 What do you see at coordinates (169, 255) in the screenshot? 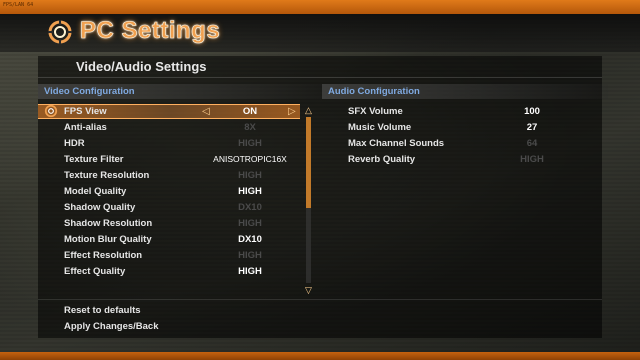
I see `video-row-effect-resolution: Effect Resolution HIGH` at bounding box center [169, 255].